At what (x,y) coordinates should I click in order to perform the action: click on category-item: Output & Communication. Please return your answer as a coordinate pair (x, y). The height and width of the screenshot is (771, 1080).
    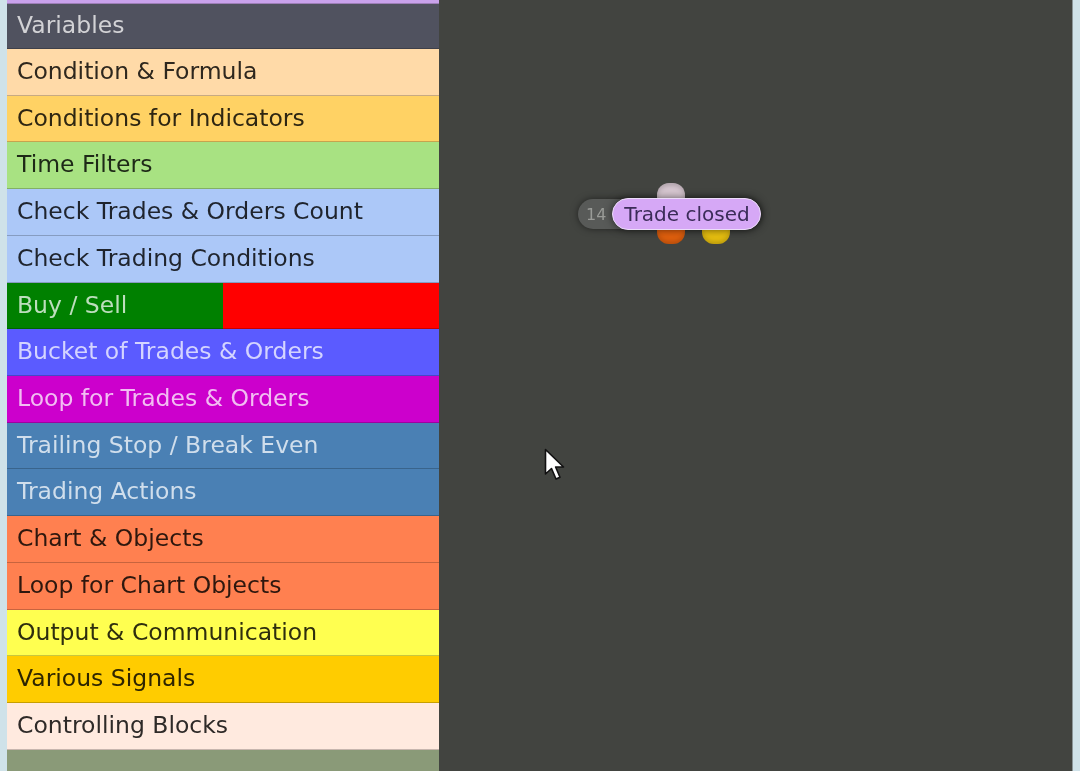
    Looking at the image, I should click on (223, 633).